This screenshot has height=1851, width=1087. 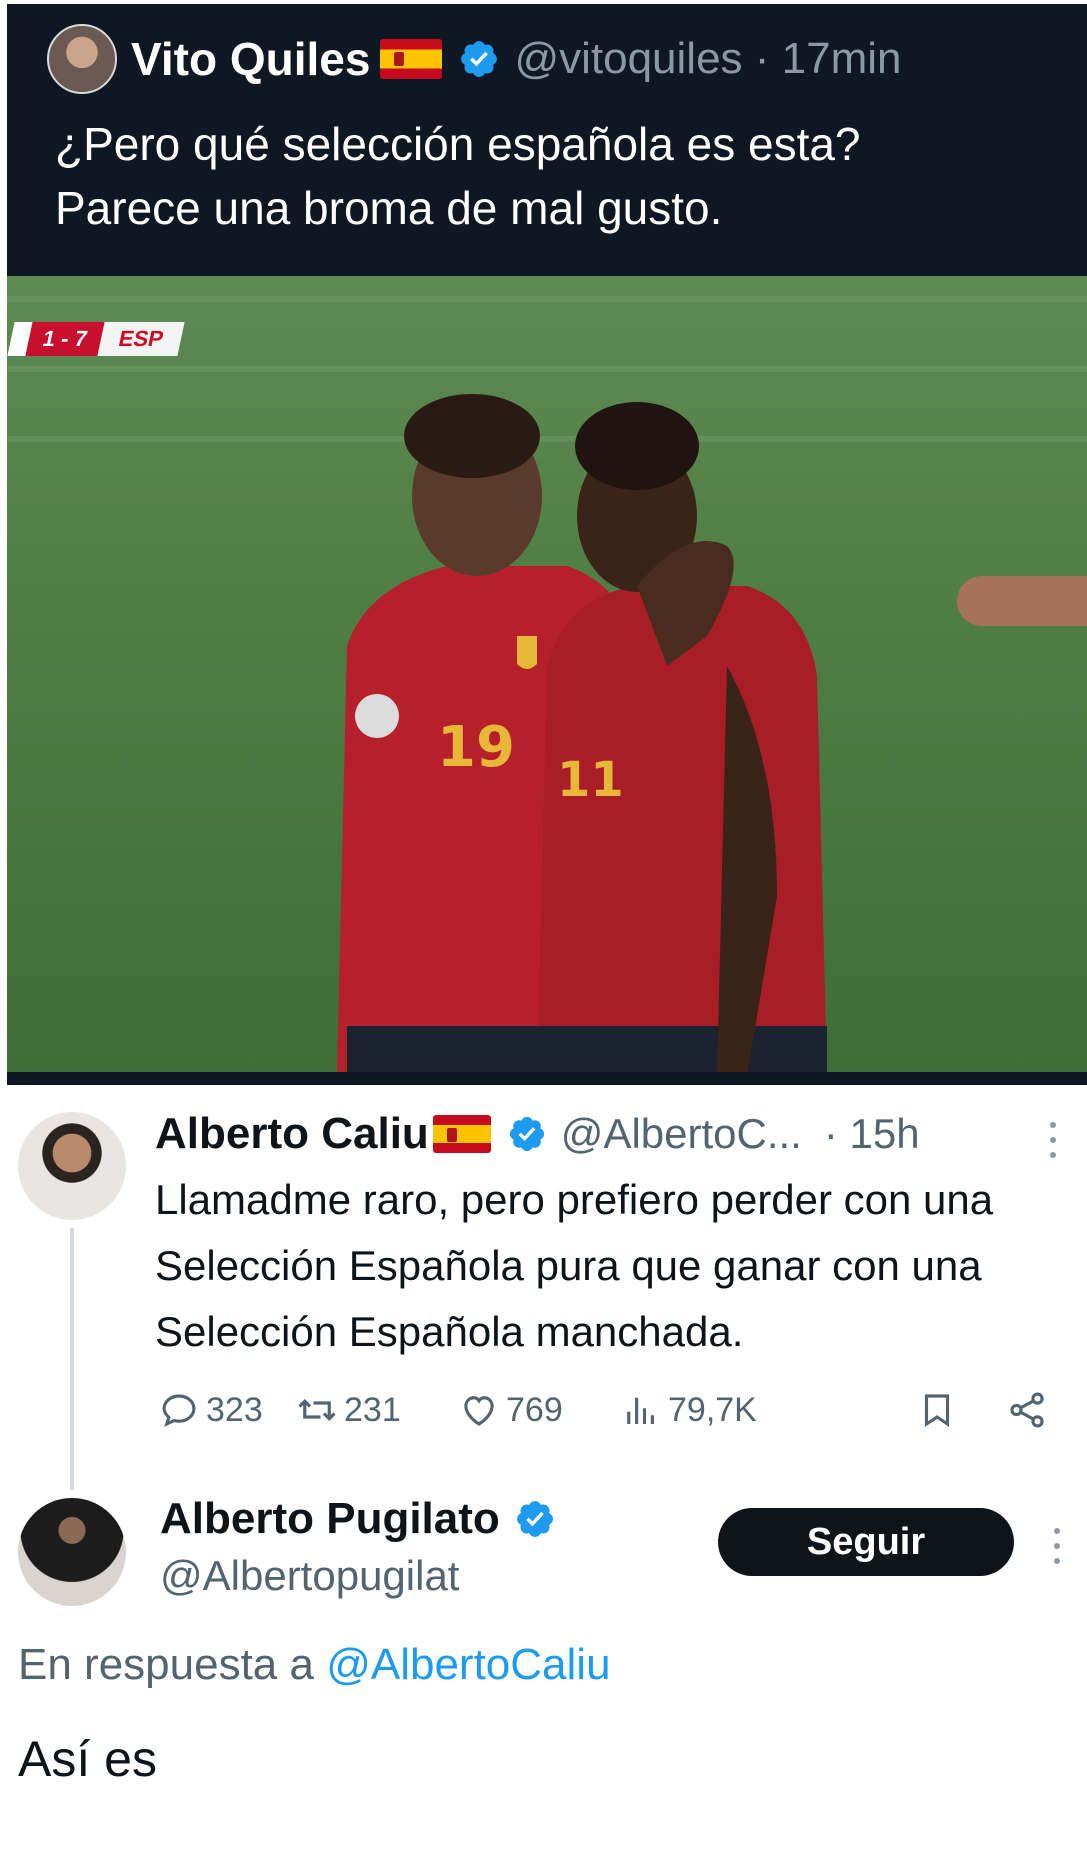 I want to click on reply-count: 323, so click(x=234, y=1409).